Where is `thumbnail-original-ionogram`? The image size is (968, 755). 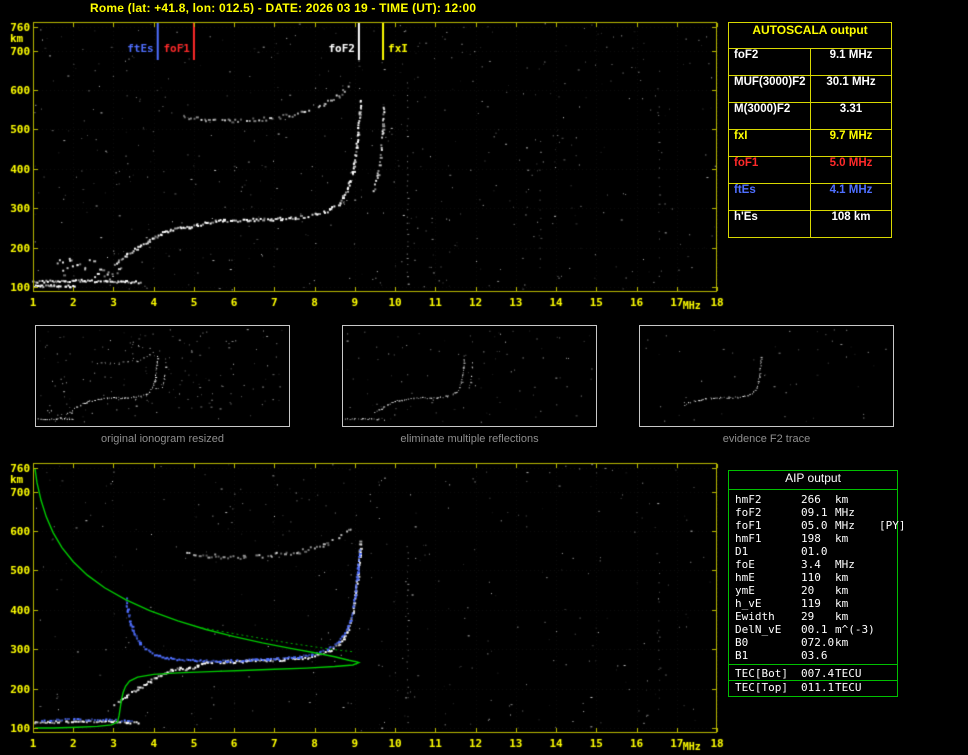 thumbnail-original-ionogram is located at coordinates (162, 376).